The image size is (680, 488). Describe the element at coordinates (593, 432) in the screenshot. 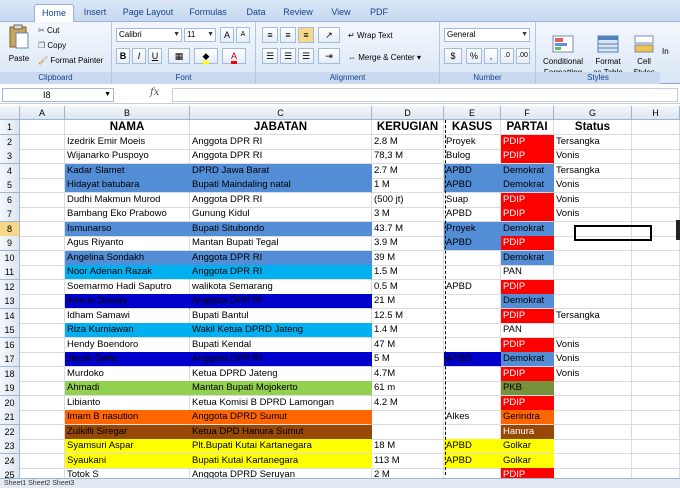

I see `cell-g22` at that location.